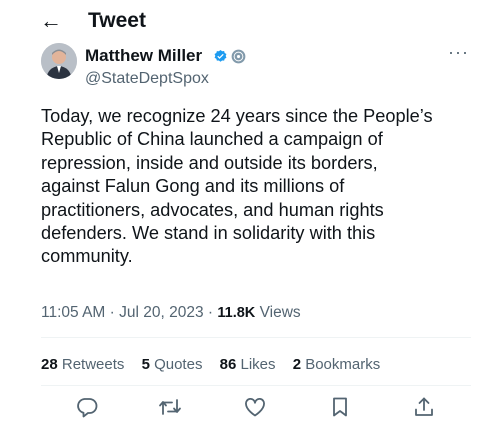 Image resolution: width=500 pixels, height=432 pixels. I want to click on tweet-line: community., so click(87, 256).